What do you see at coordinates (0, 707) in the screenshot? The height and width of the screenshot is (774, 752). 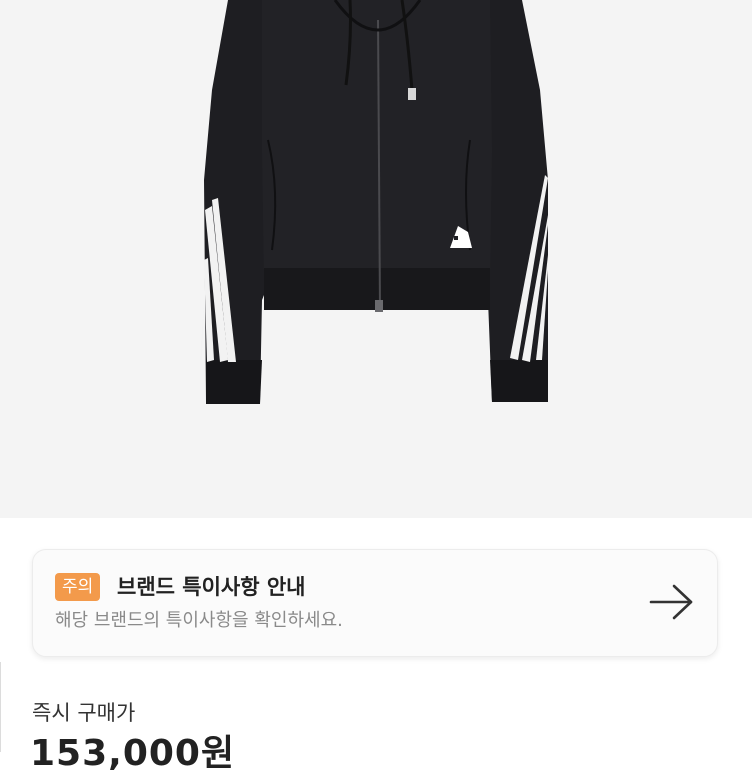 I see `divider` at bounding box center [0, 707].